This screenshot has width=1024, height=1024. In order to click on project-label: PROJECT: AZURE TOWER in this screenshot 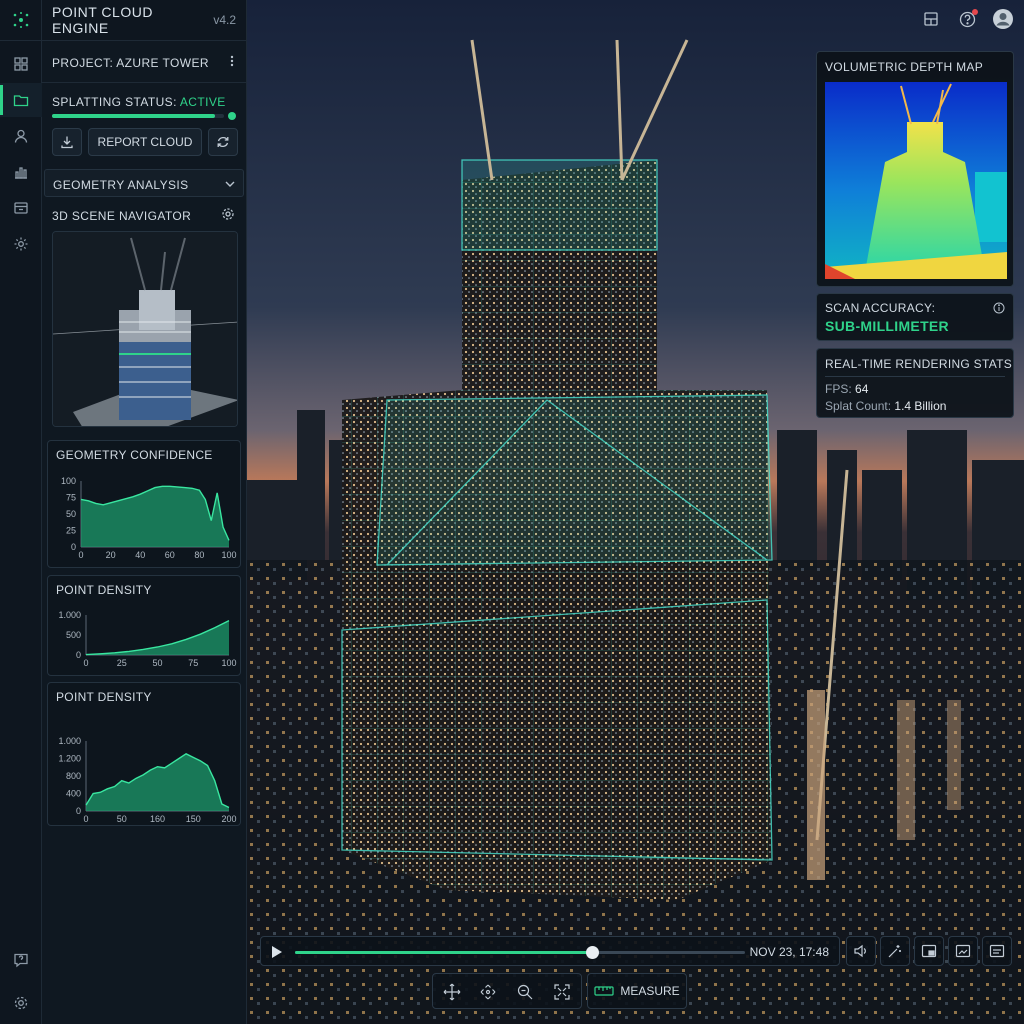, I will do `click(130, 63)`.